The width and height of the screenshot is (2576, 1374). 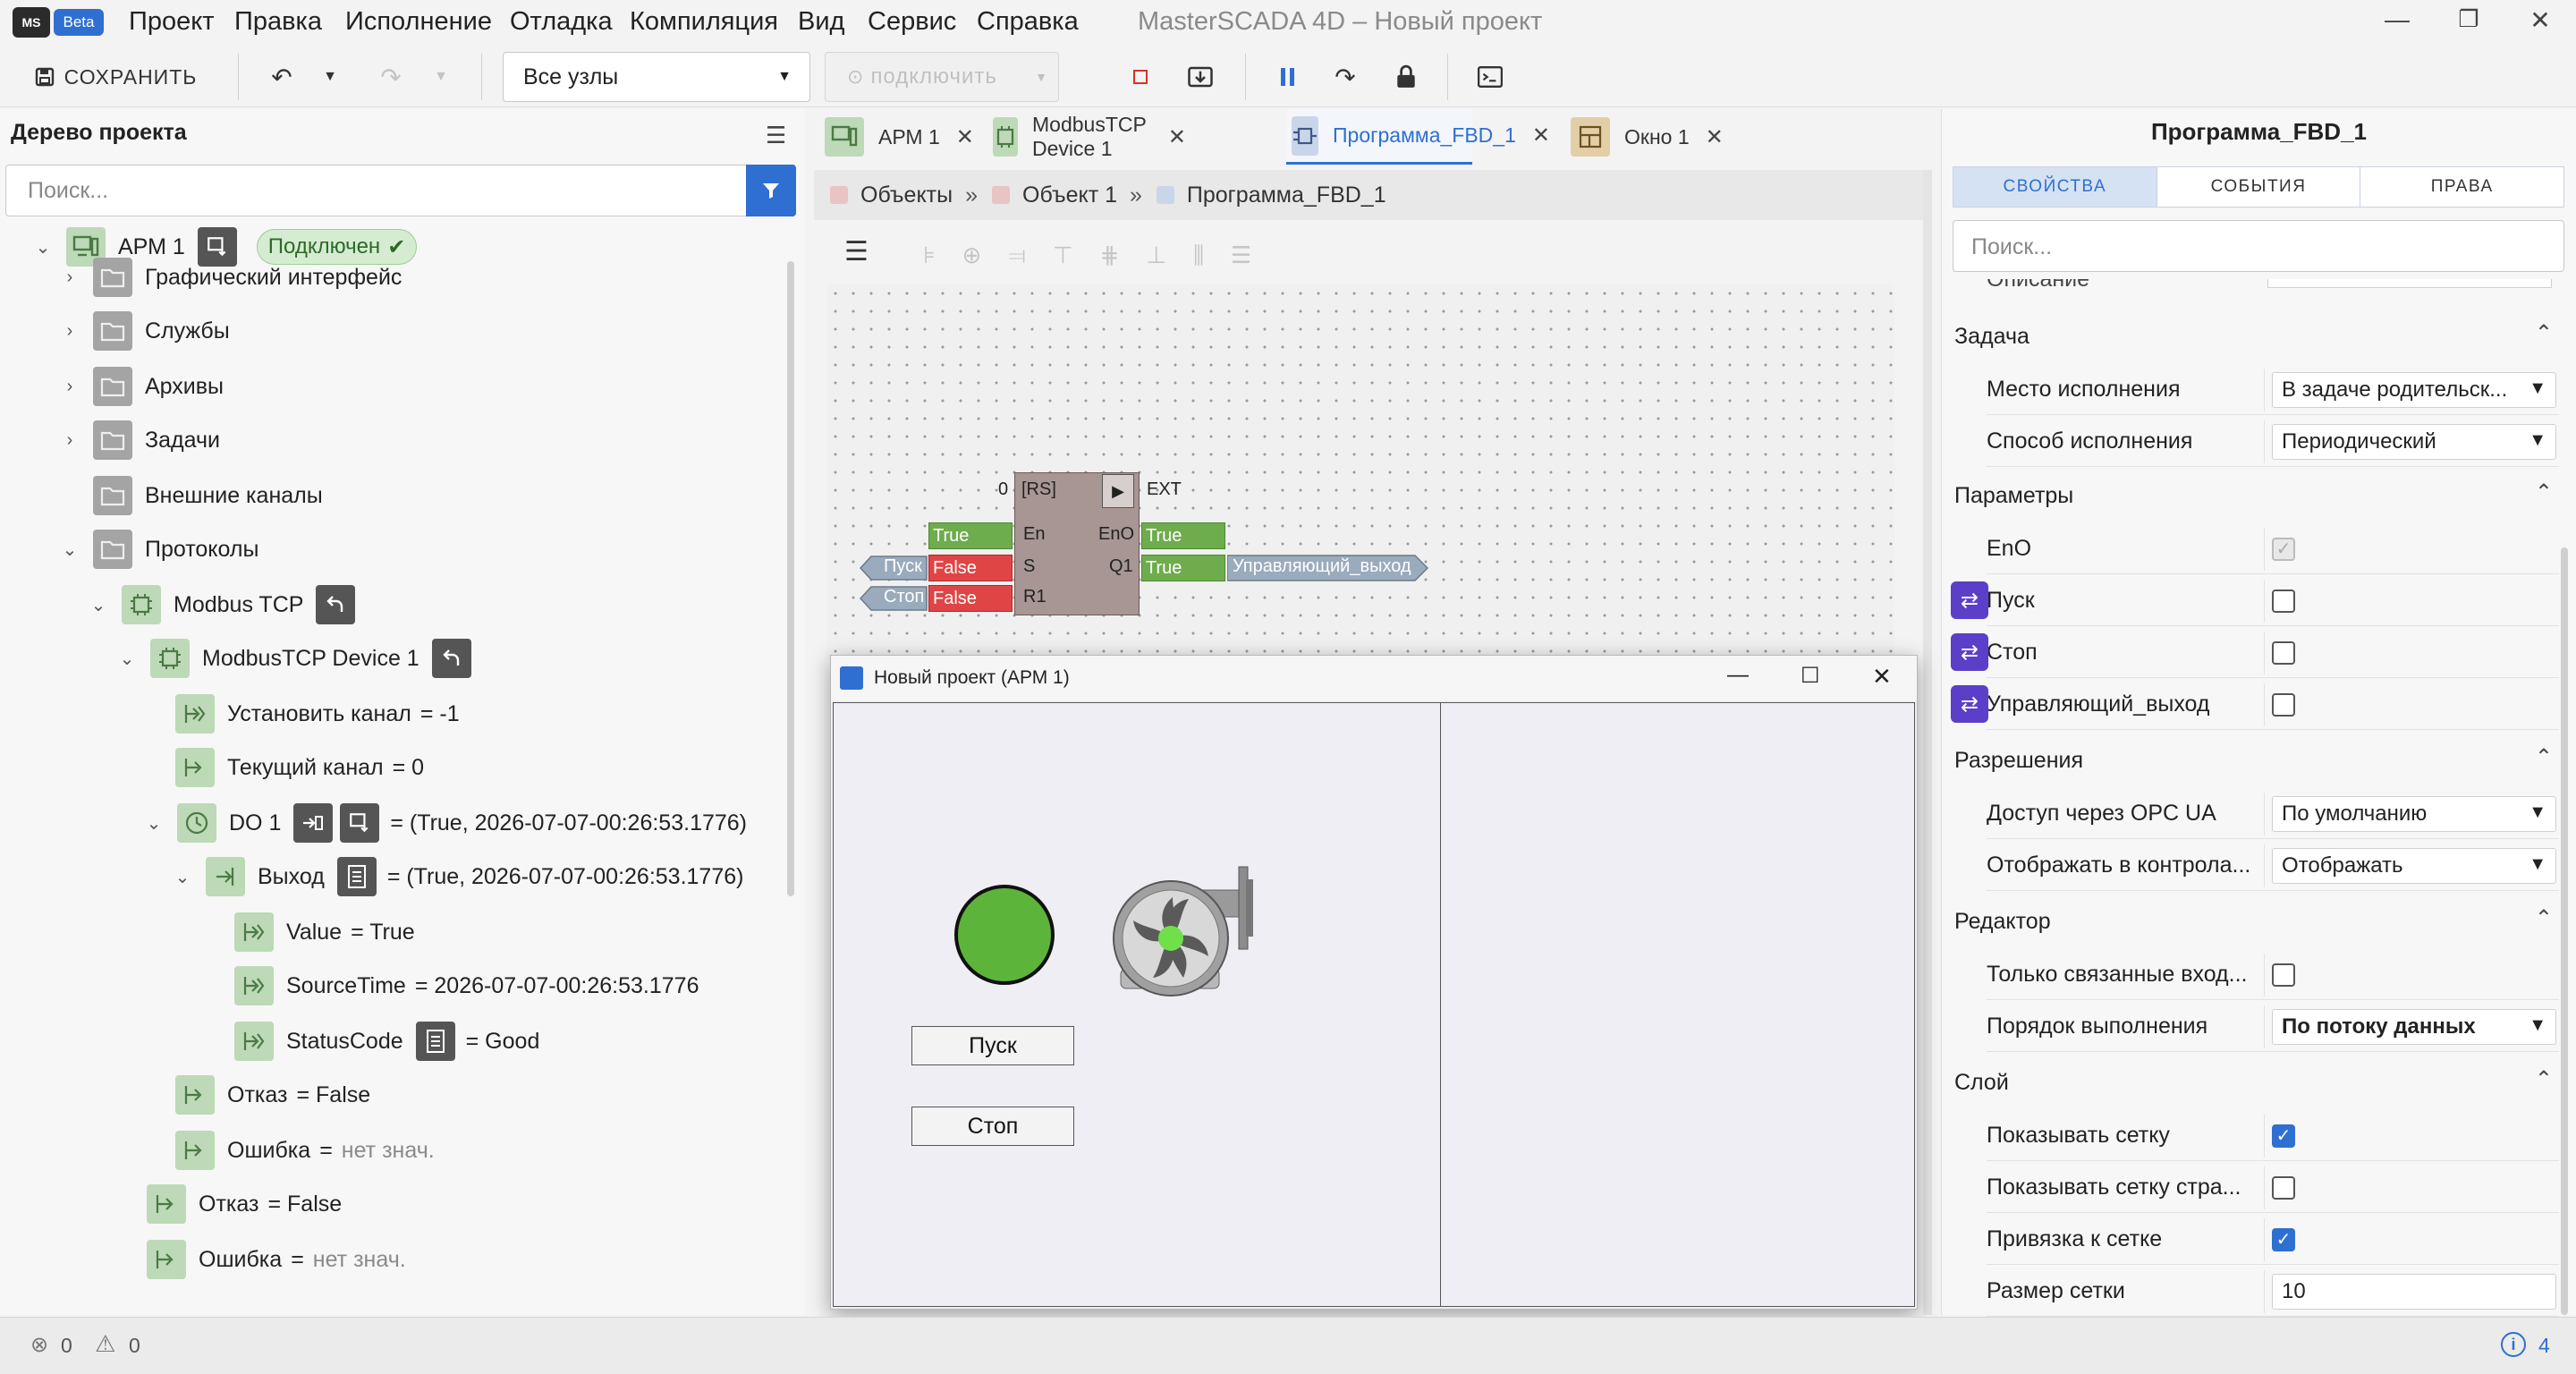 I want to click on menu-debug: Отладка, so click(x=561, y=22).